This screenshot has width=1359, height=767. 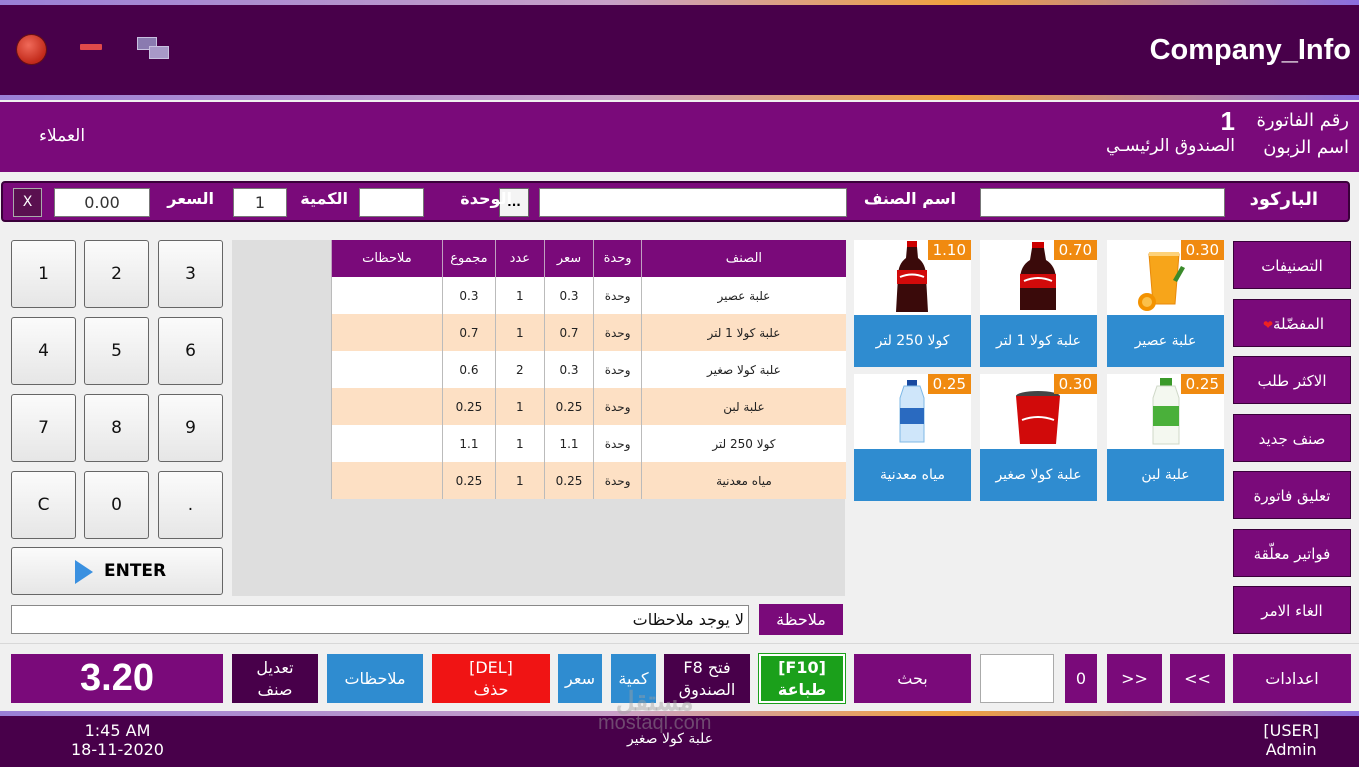 I want to click on key-2: 2, so click(x=116, y=274).